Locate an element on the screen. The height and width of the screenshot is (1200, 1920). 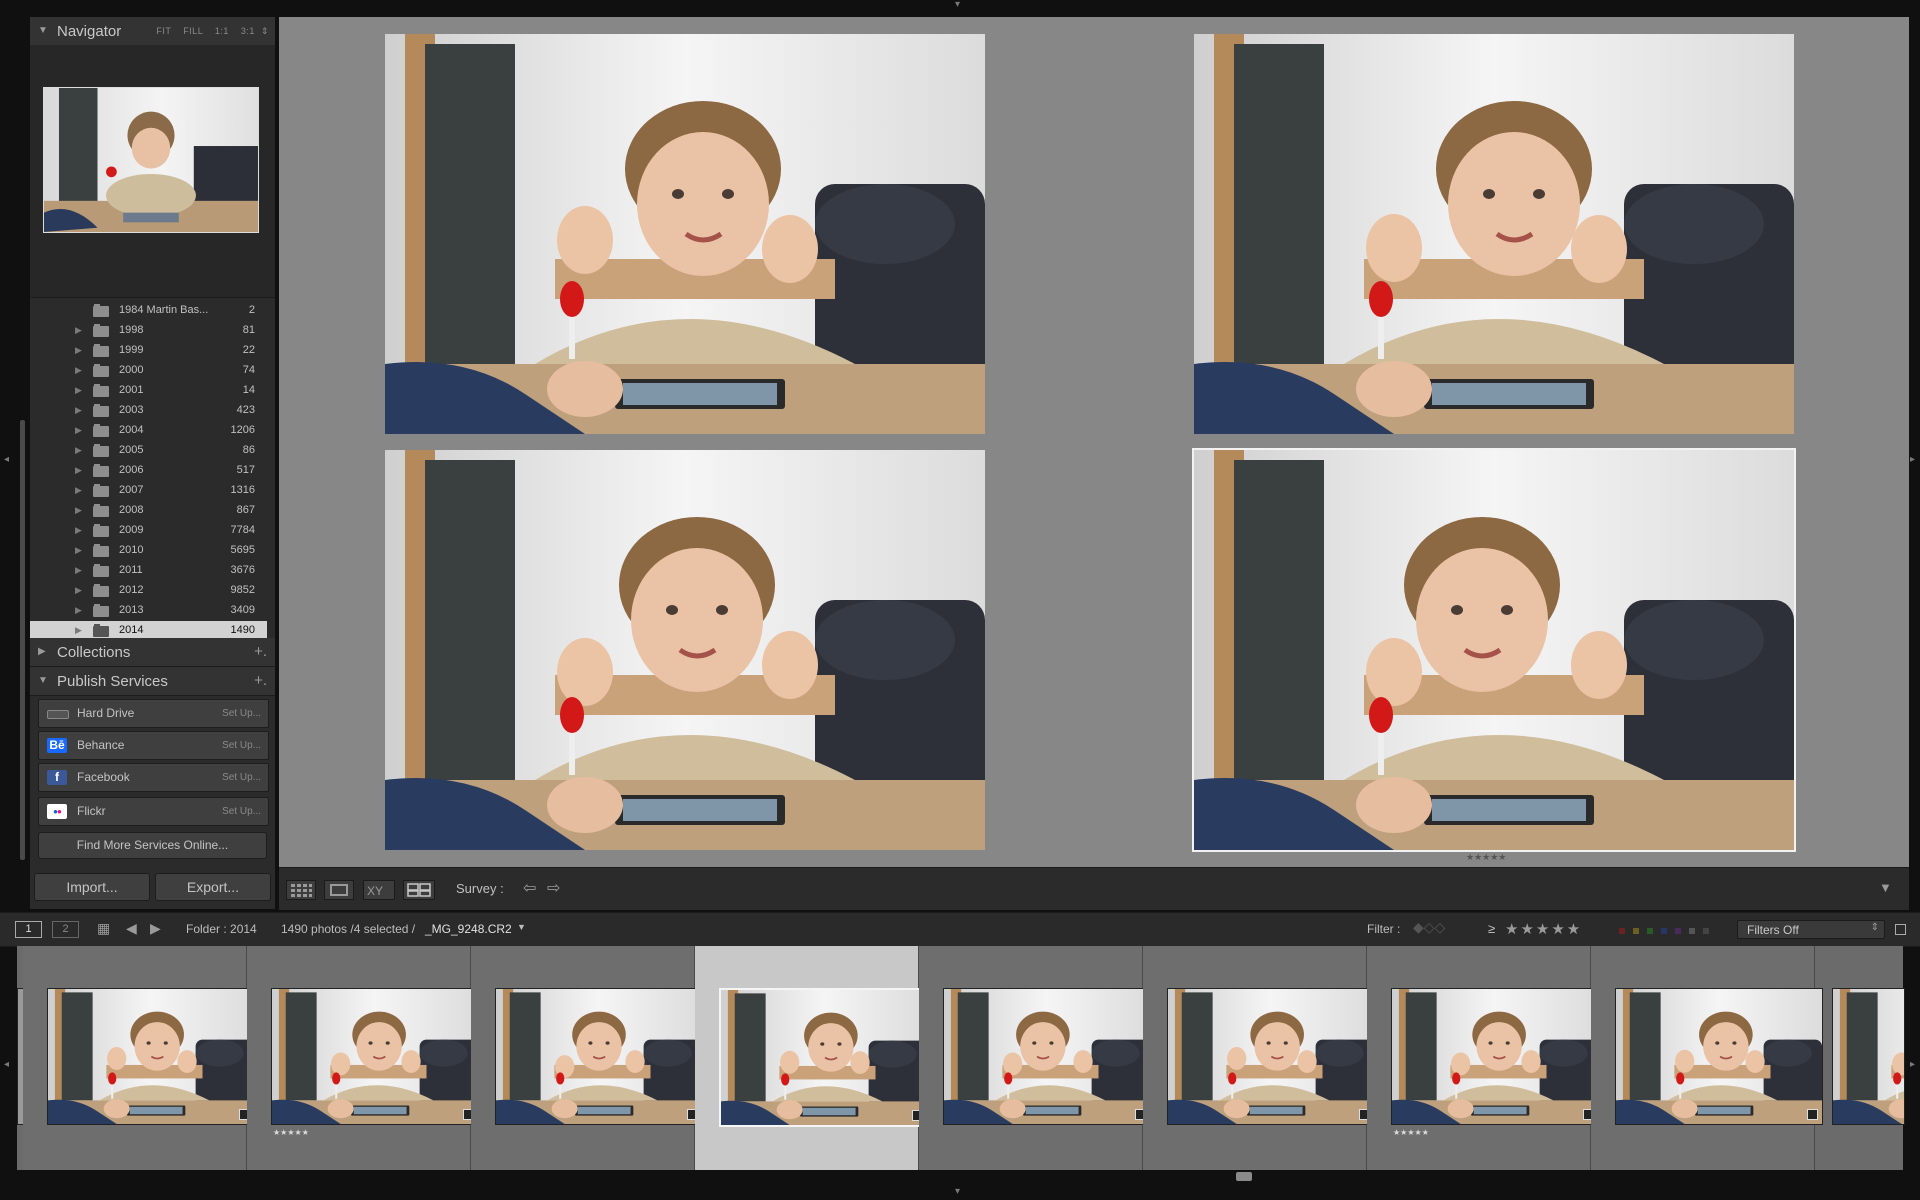
add-publish-service-icon: +. is located at coordinates (260, 680).